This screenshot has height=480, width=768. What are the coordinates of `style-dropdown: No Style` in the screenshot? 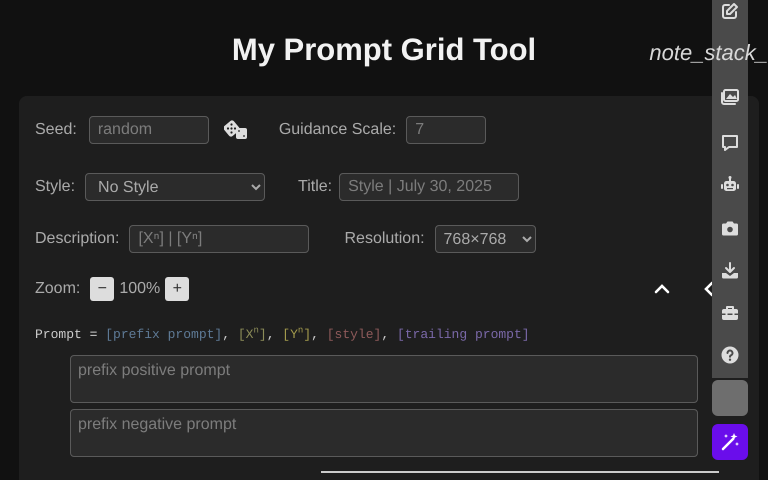 It's located at (175, 187).